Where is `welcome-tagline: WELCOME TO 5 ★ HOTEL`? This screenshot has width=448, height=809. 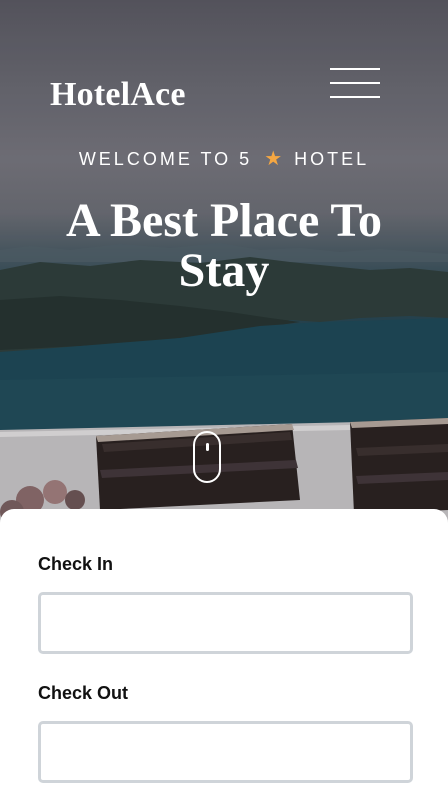 welcome-tagline: WELCOME TO 5 ★ HOTEL is located at coordinates (224, 158).